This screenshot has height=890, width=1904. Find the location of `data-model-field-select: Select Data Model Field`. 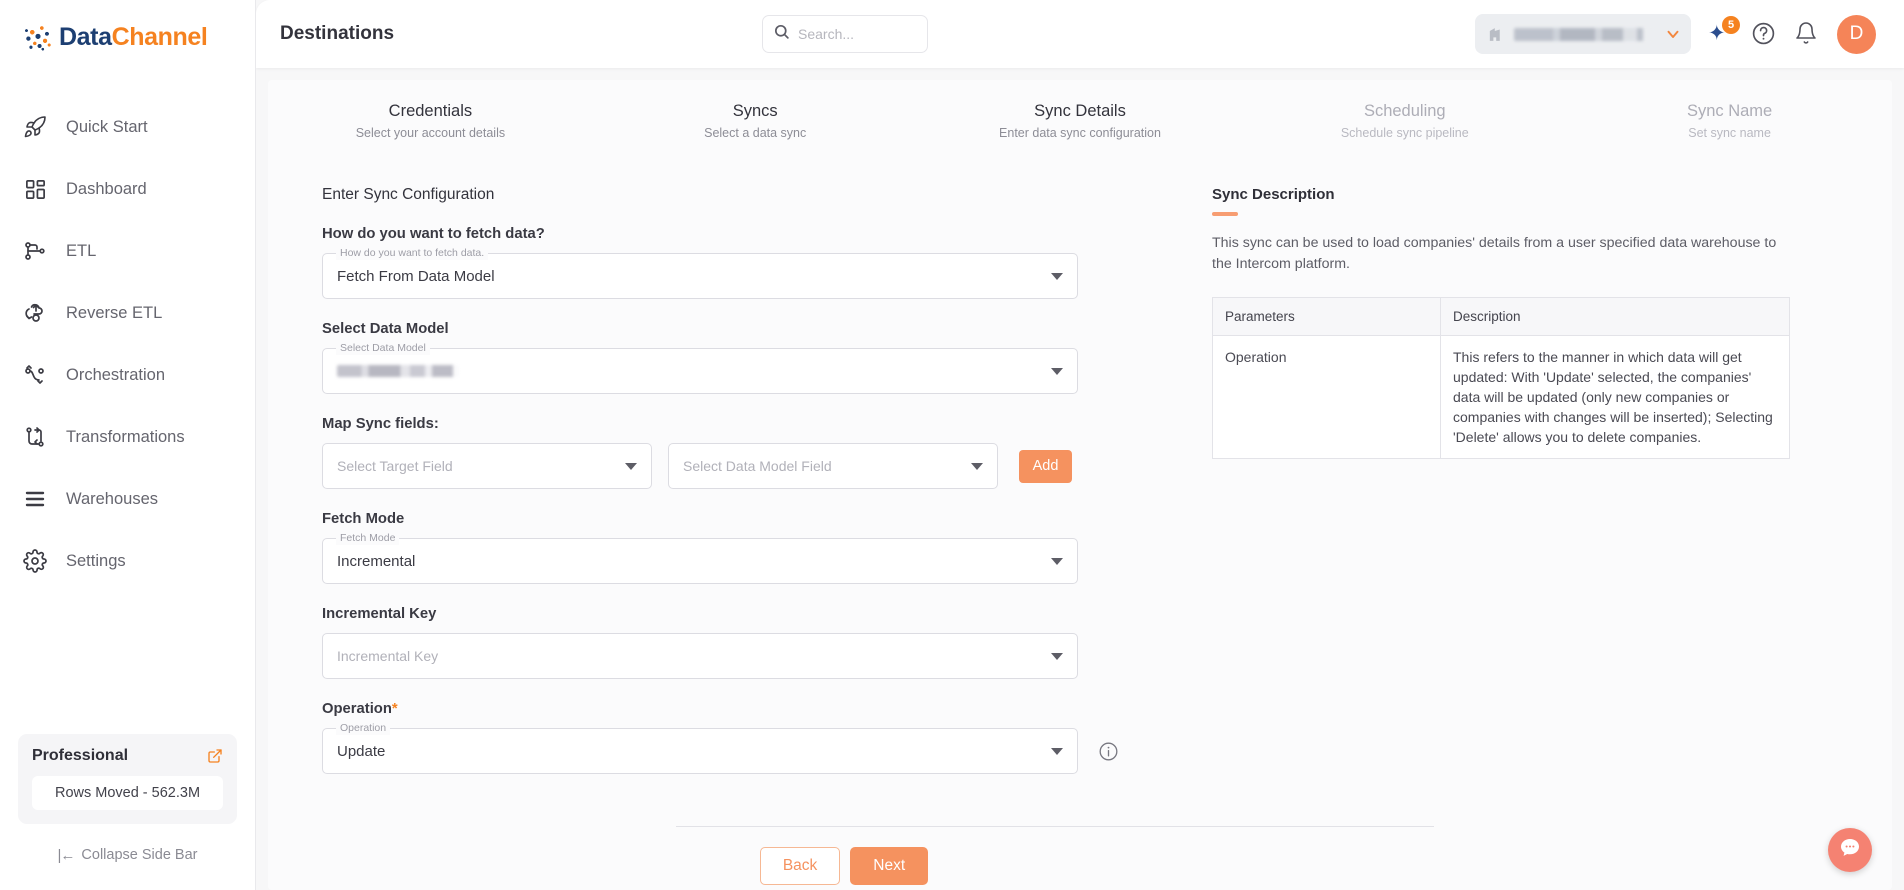

data-model-field-select: Select Data Model Field is located at coordinates (833, 466).